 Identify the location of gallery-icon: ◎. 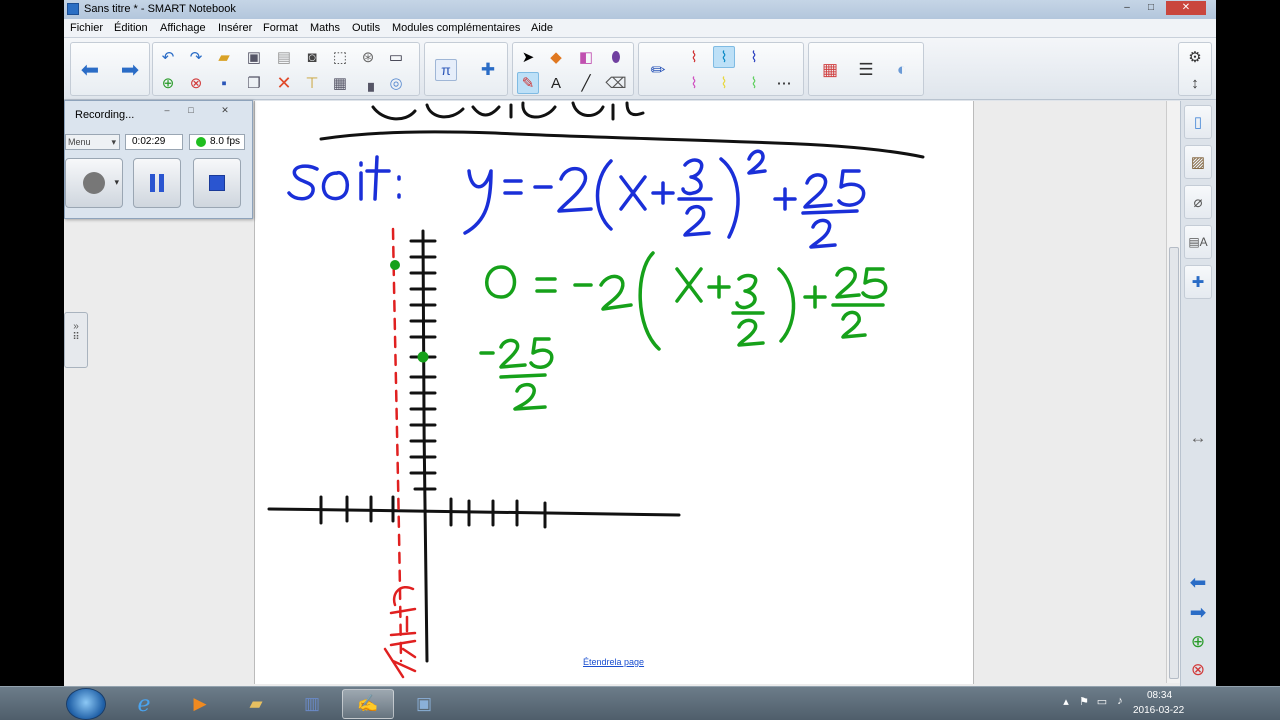
(396, 83).